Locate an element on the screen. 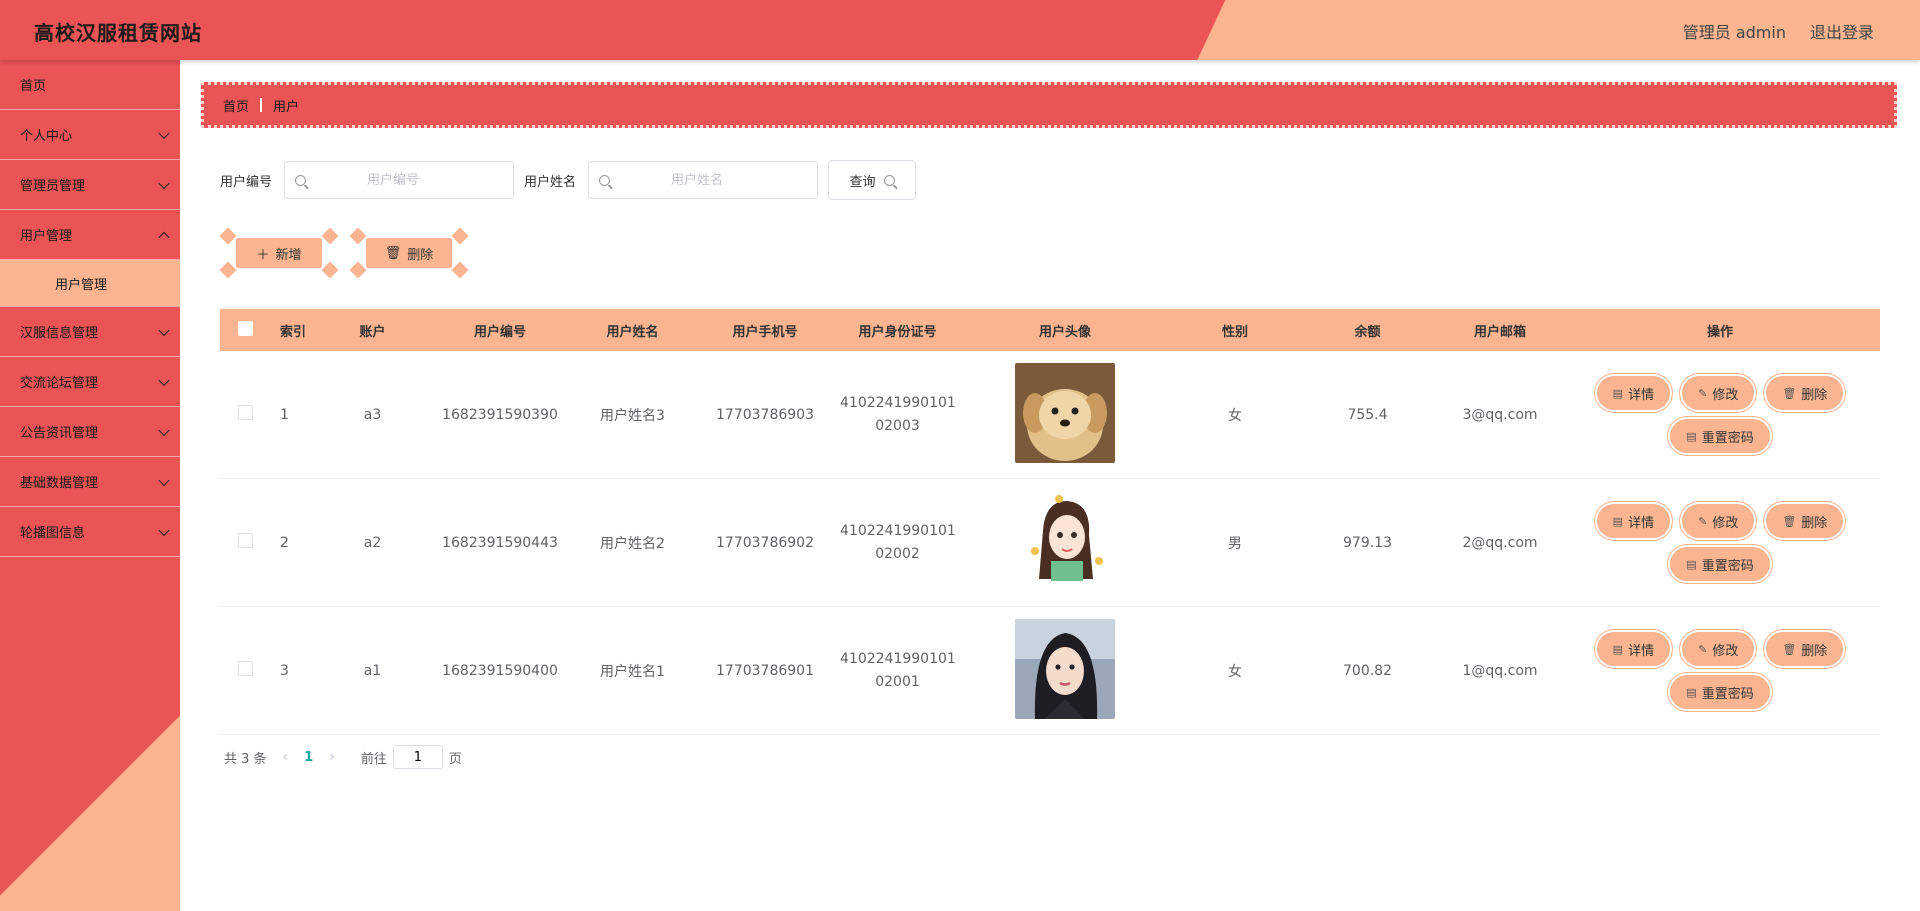 The height and width of the screenshot is (911, 1920). add-button-label: 新增 is located at coordinates (288, 255).